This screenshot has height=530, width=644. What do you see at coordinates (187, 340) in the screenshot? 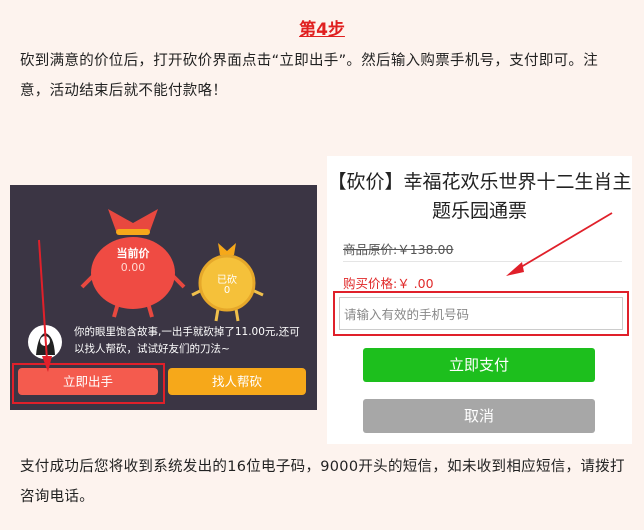
I see `bargain-message: 你的眼里饱含故事,一出手就砍掉了11.00元,还可以找人帮砍，试试好友们的刀法~` at bounding box center [187, 340].